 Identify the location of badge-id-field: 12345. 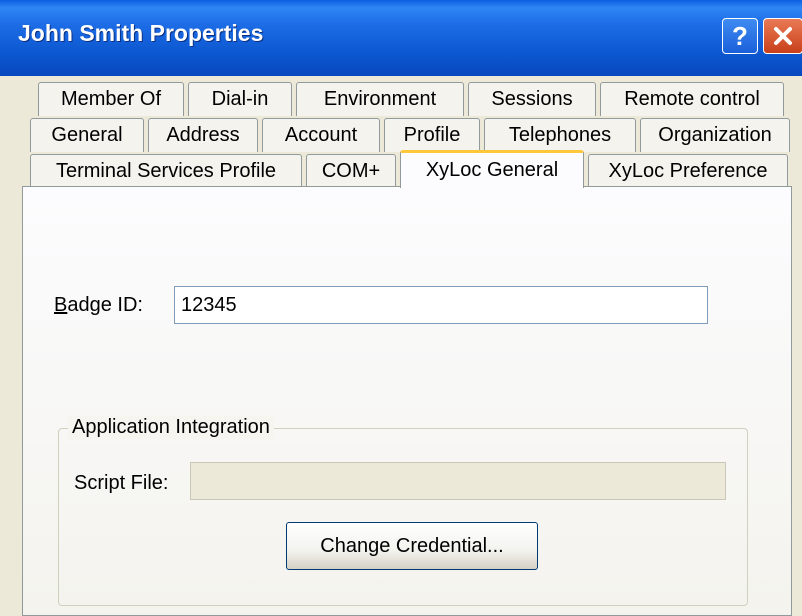
(441, 305).